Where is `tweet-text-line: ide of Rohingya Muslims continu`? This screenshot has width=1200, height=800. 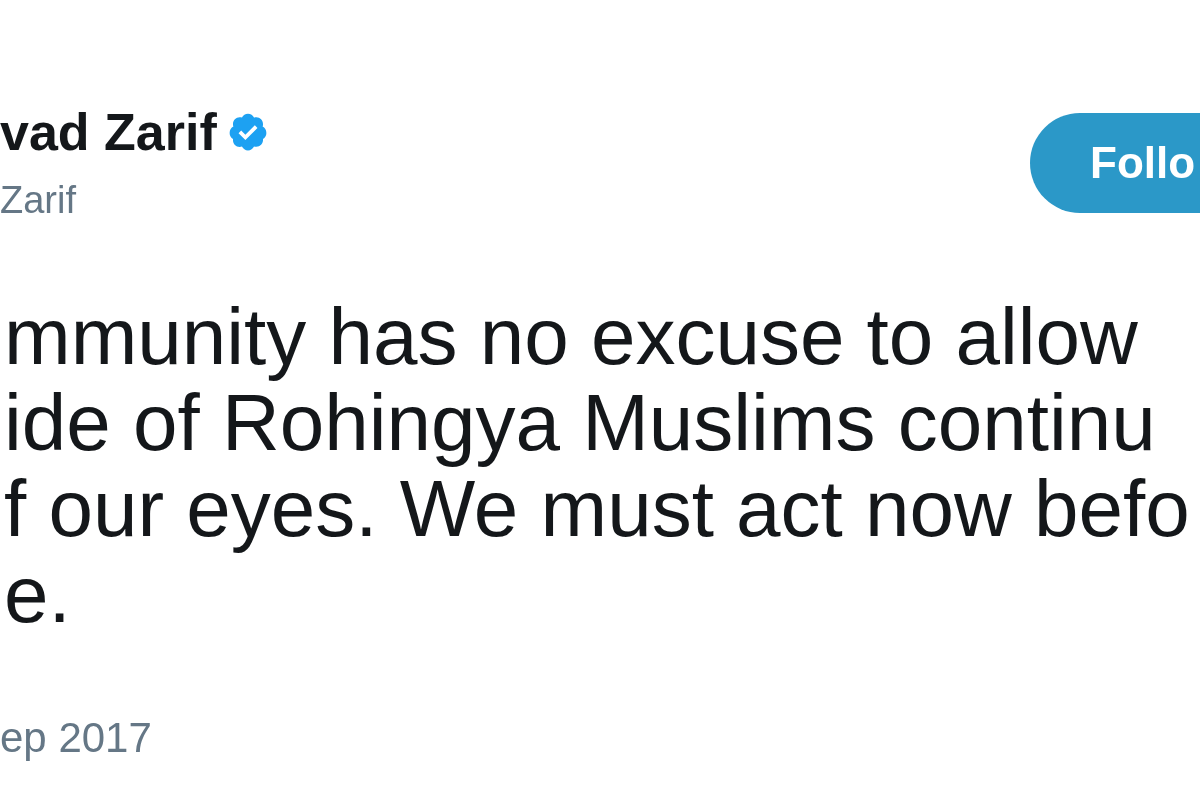 tweet-text-line: ide of Rohingya Muslims continu is located at coordinates (580, 423).